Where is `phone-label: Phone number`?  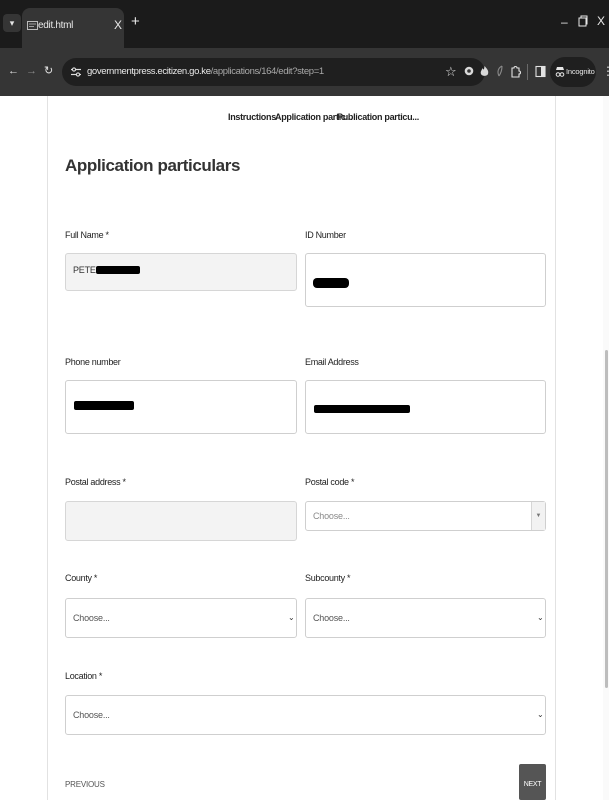
phone-label: Phone number is located at coordinates (93, 362).